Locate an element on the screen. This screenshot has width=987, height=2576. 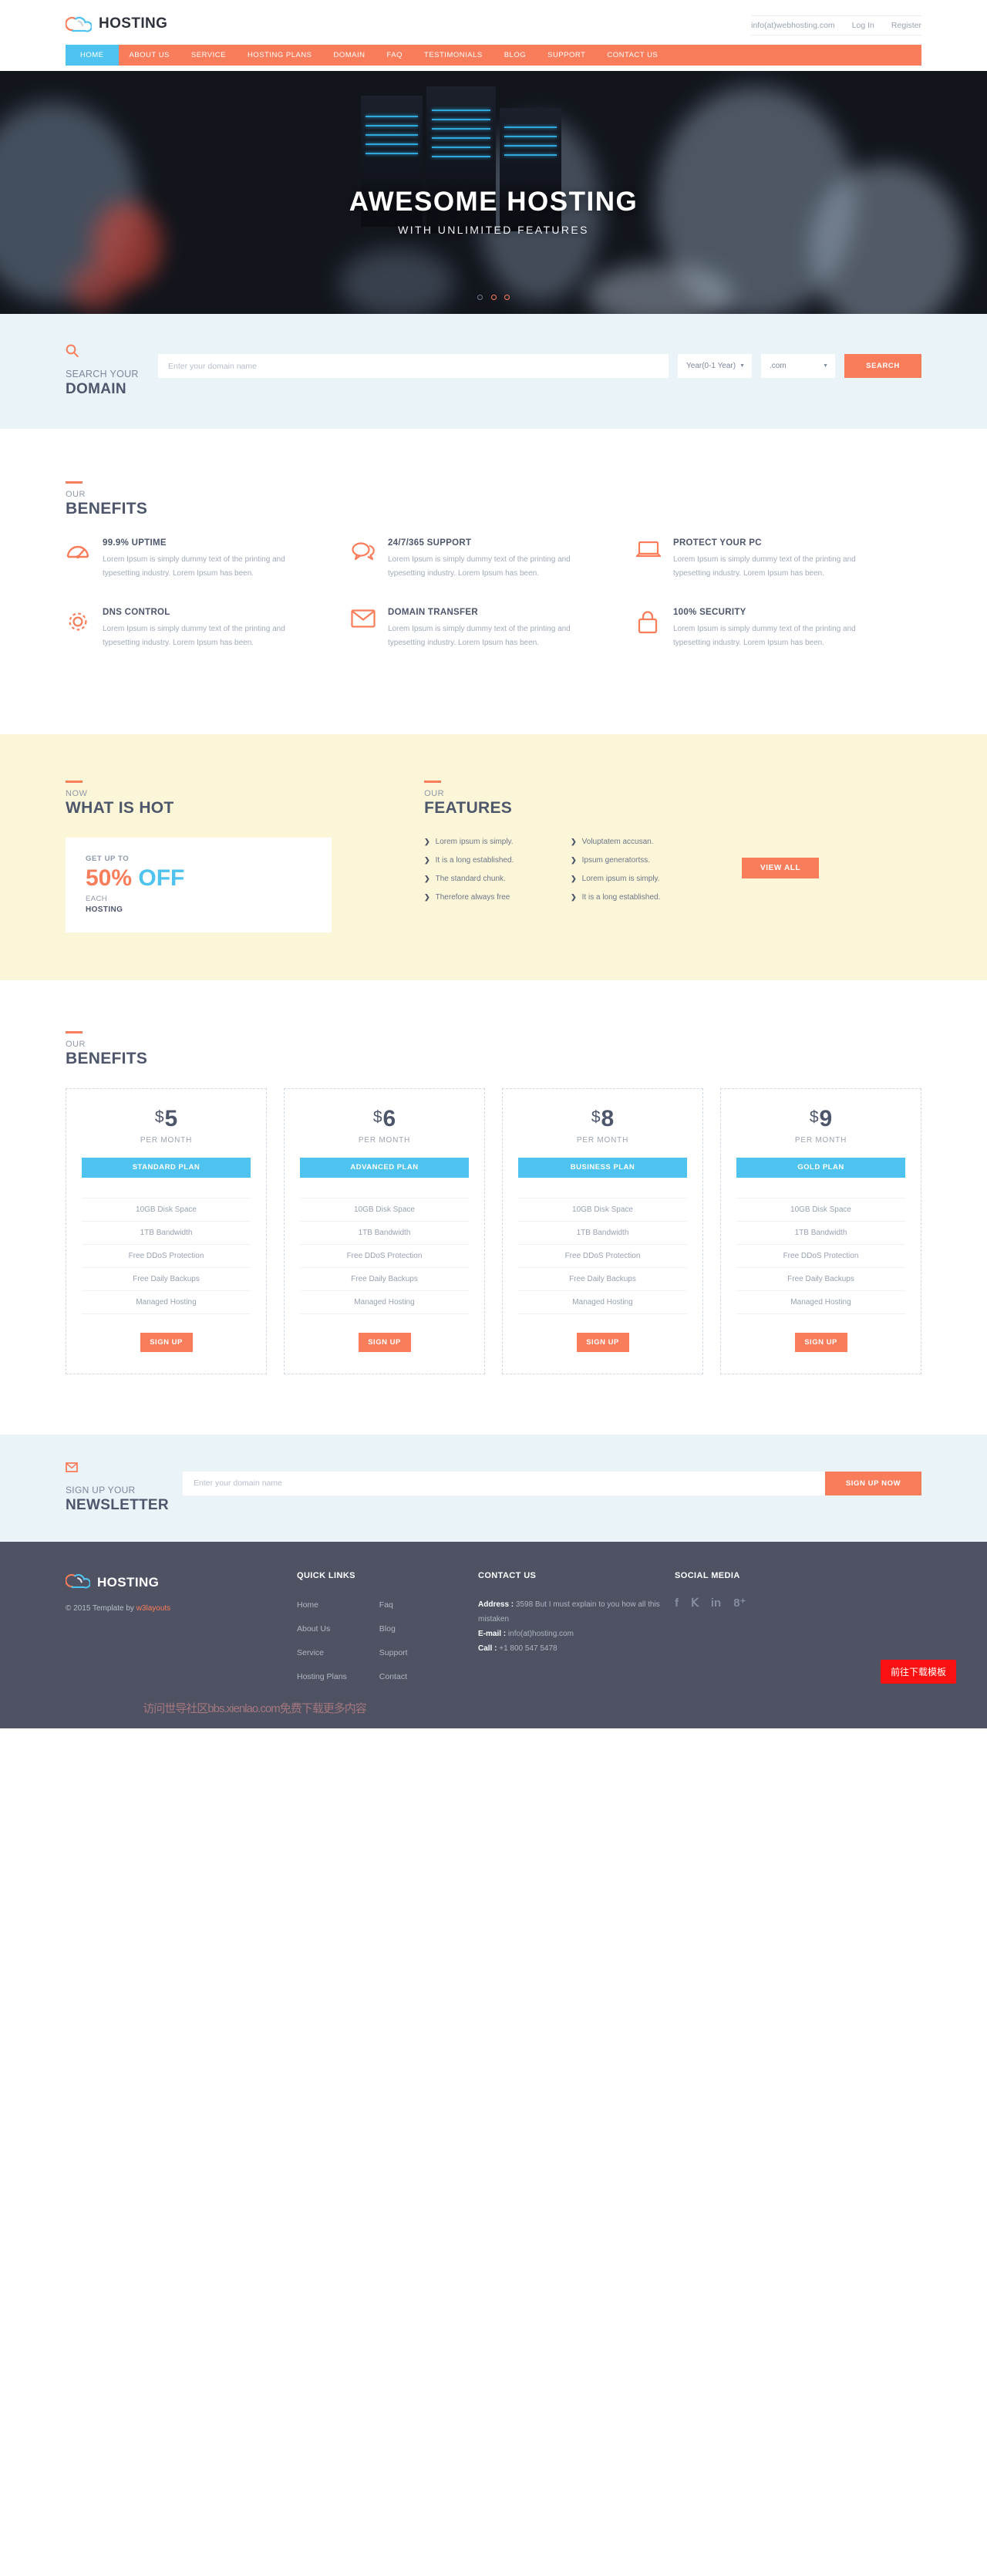
chevron-right-icon: ❯ is located at coordinates (427, 860).